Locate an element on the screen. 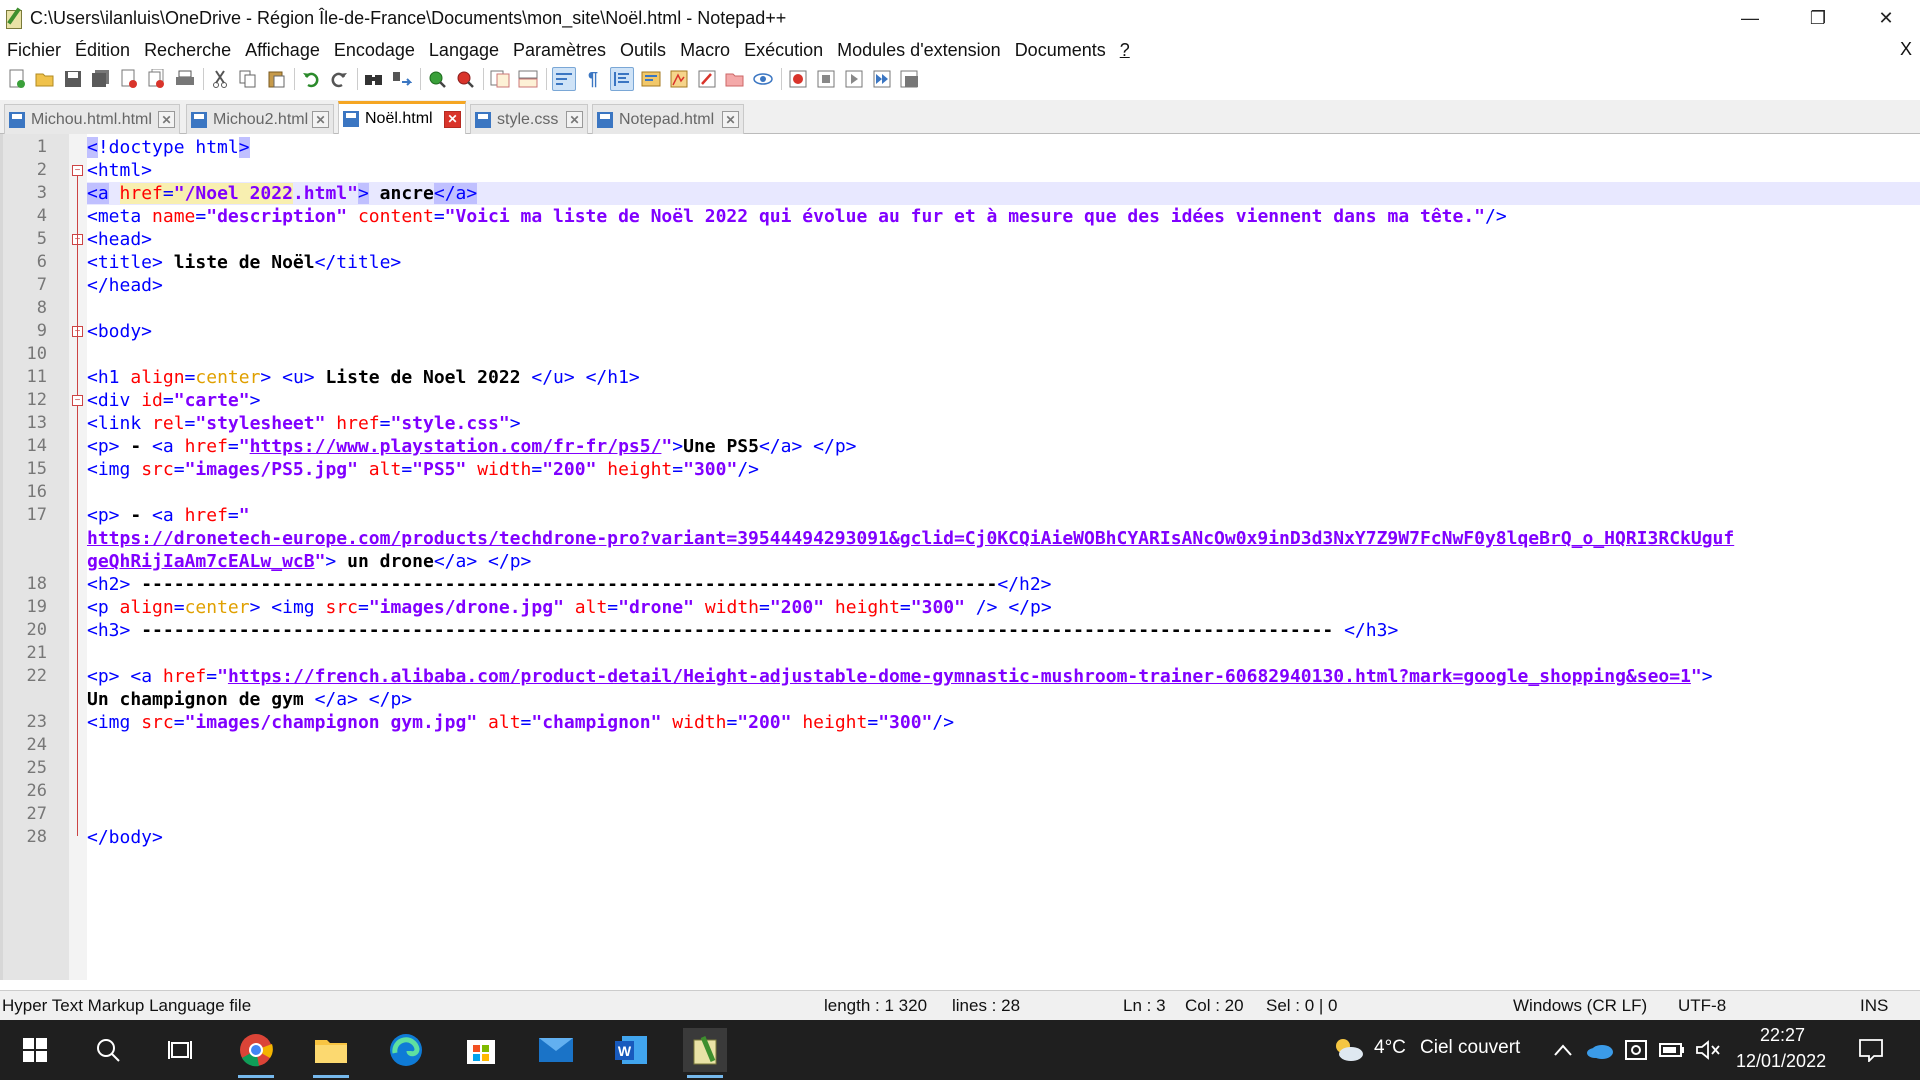 The height and width of the screenshot is (1080, 1920). save-icon is located at coordinates (73, 79).